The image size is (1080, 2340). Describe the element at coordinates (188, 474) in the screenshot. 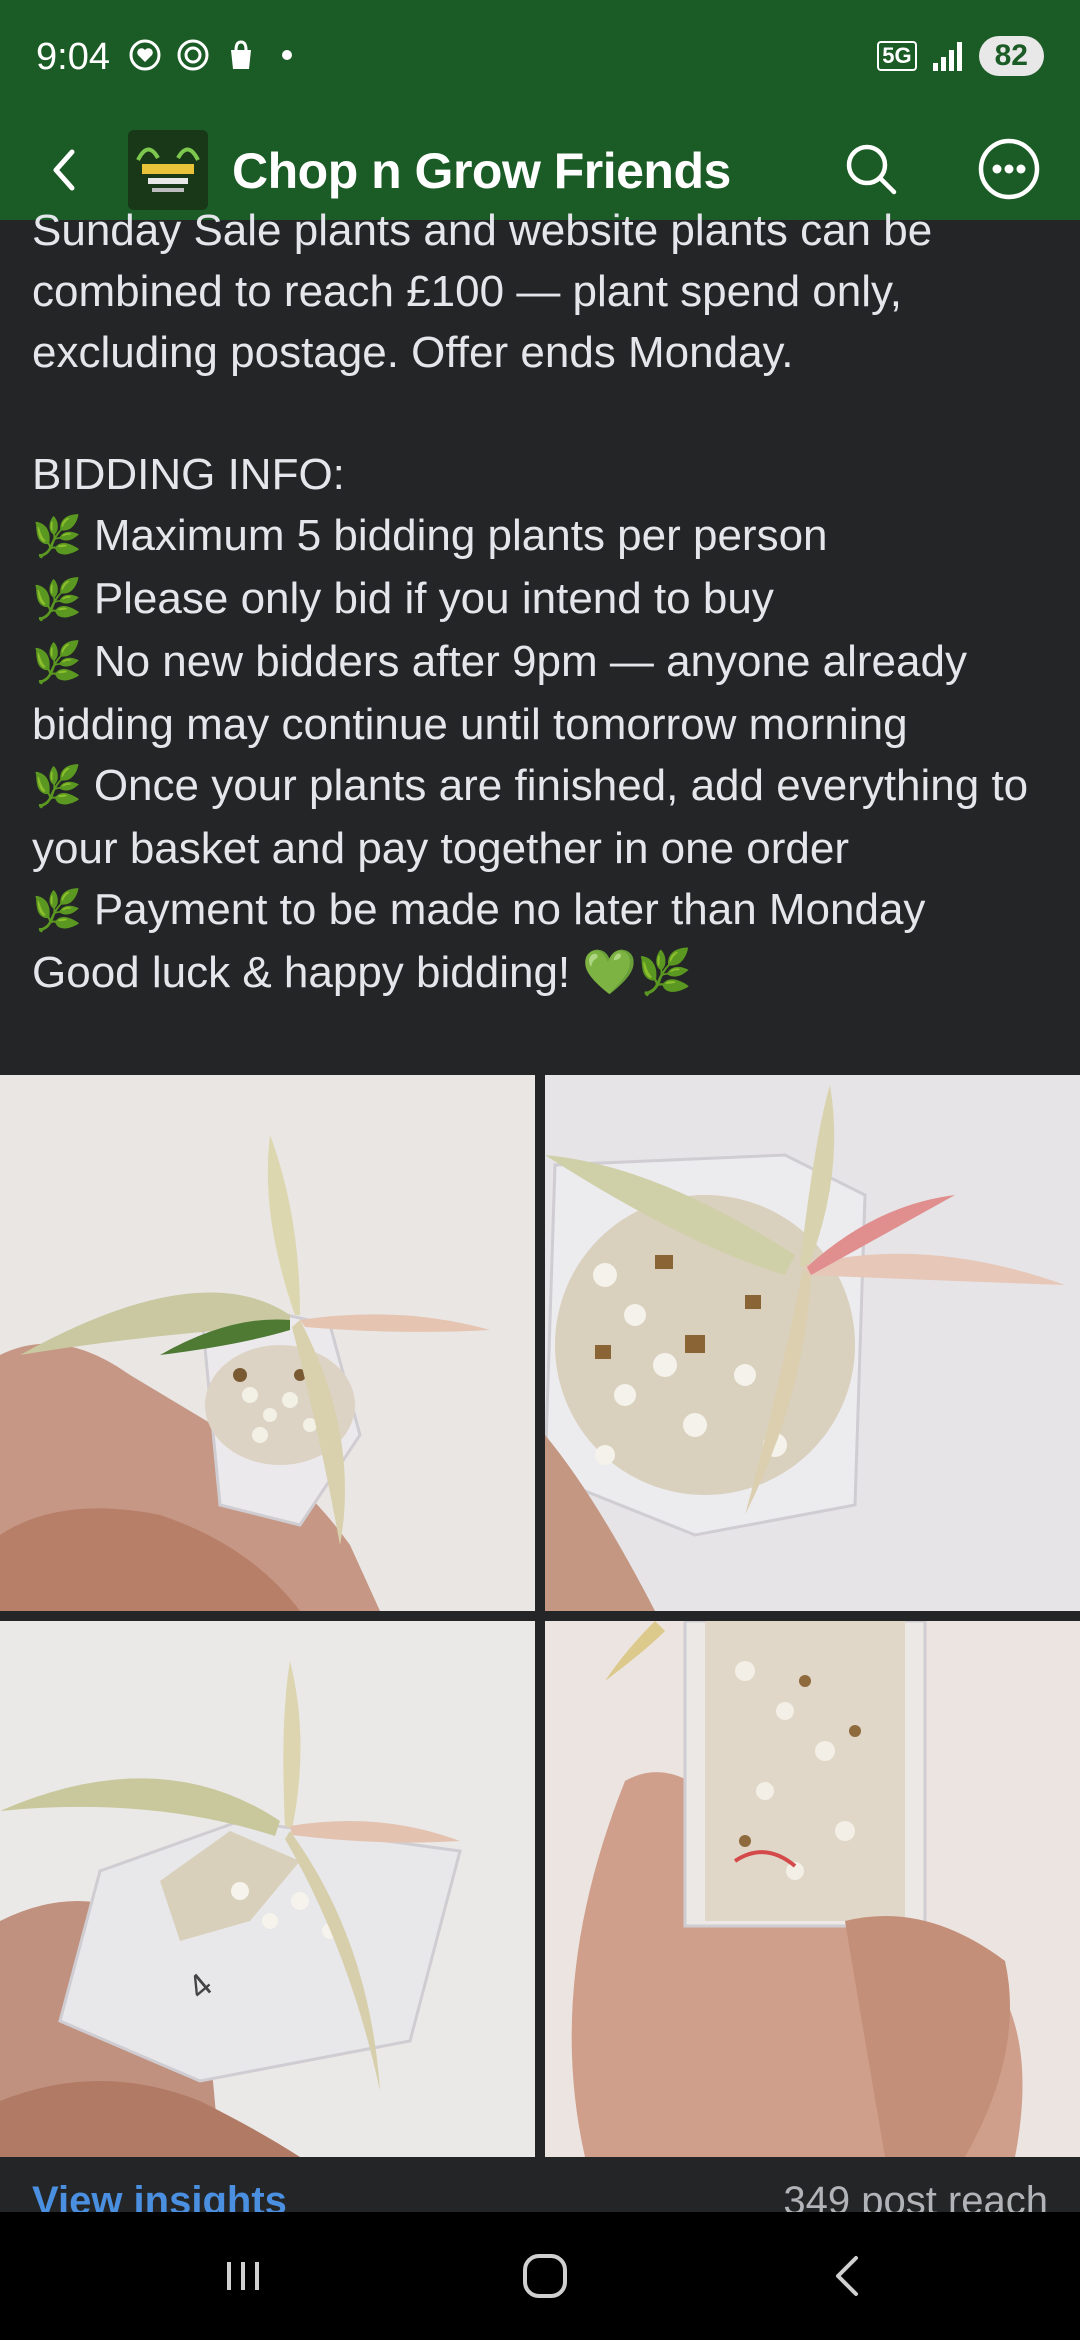

I see `bidding-heading: BIDDING INFO:` at that location.